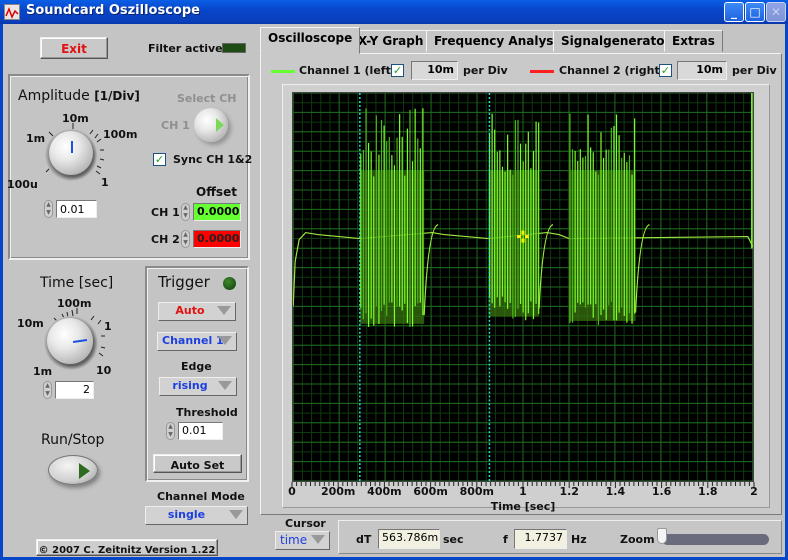 This screenshot has width=788, height=560. I want to click on x-tick-label: 2, so click(754, 491).